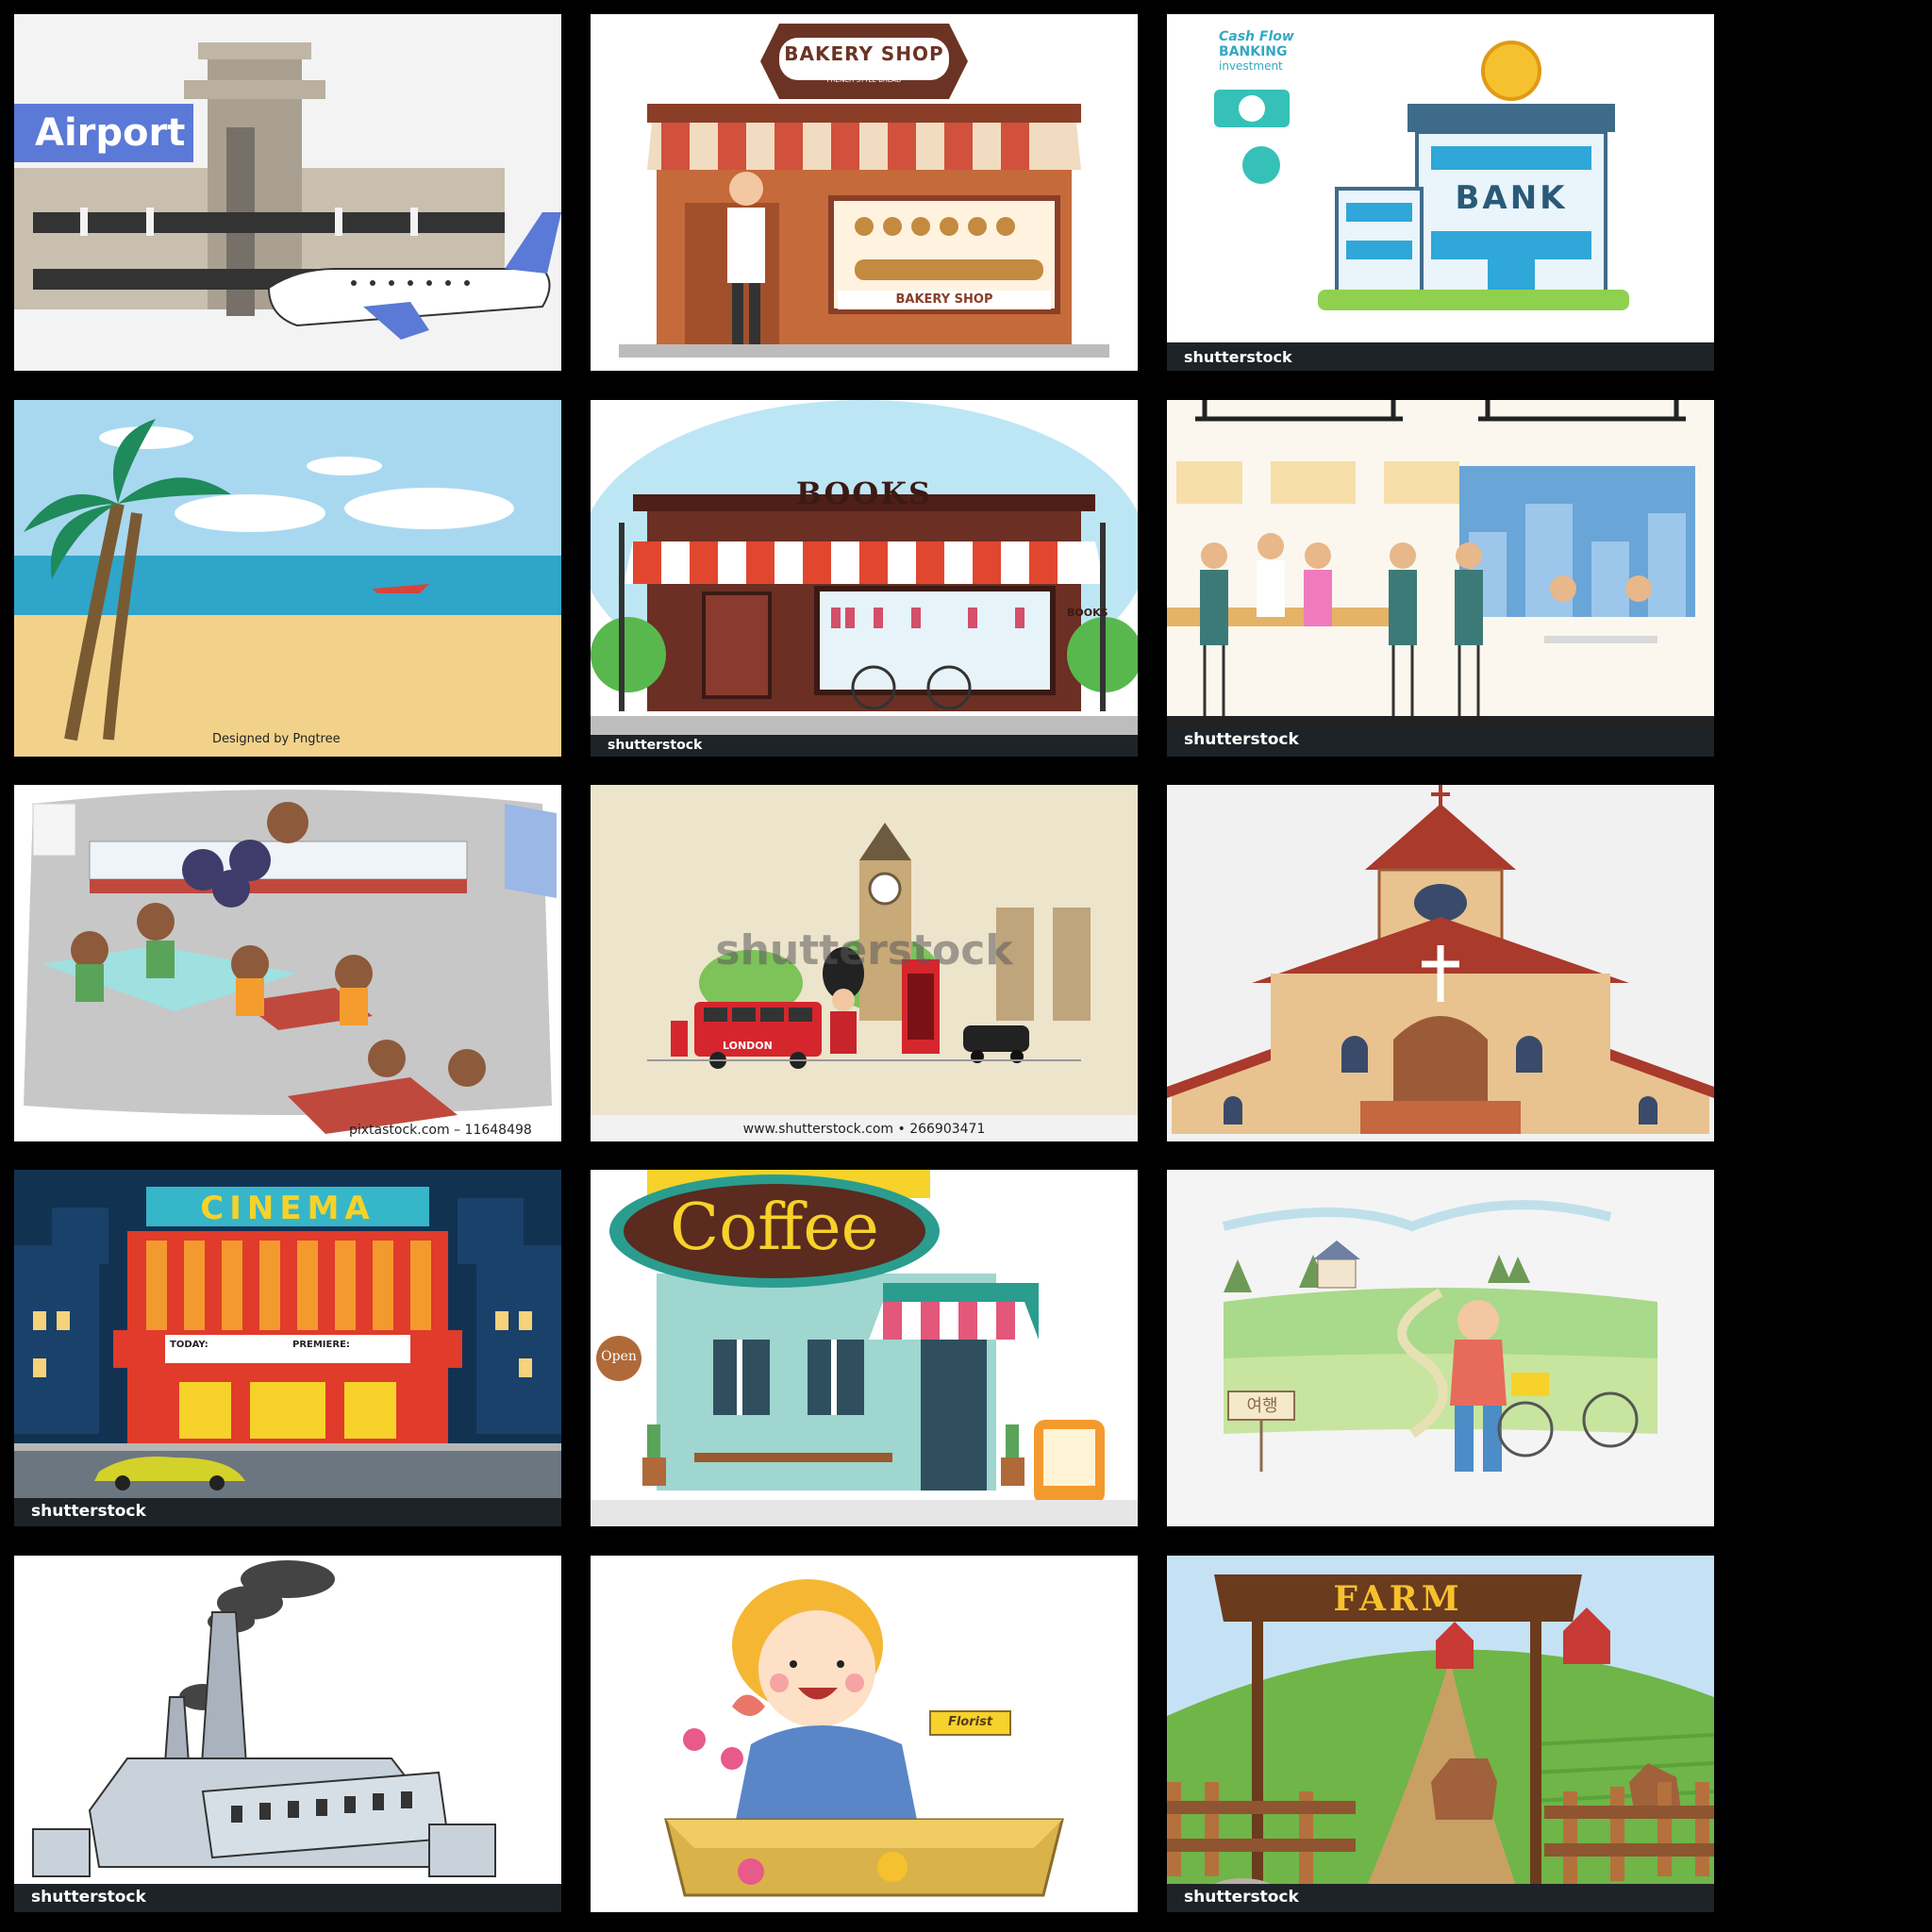 The image size is (1932, 1932). I want to click on bank-watermark: shutterstock, so click(1238, 357).